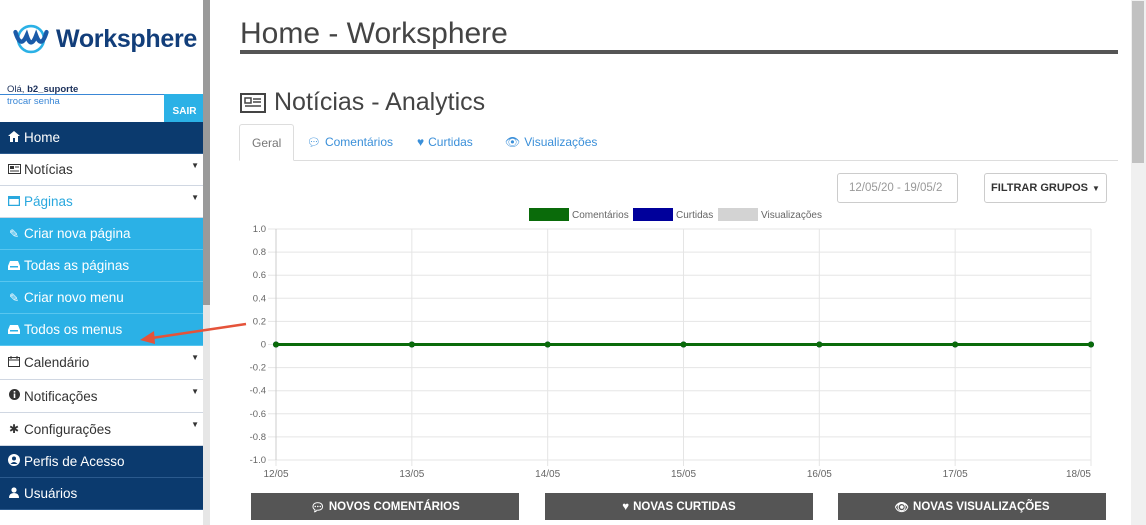 The image size is (1146, 525). I want to click on y-tick-label: -0.6, so click(258, 414).